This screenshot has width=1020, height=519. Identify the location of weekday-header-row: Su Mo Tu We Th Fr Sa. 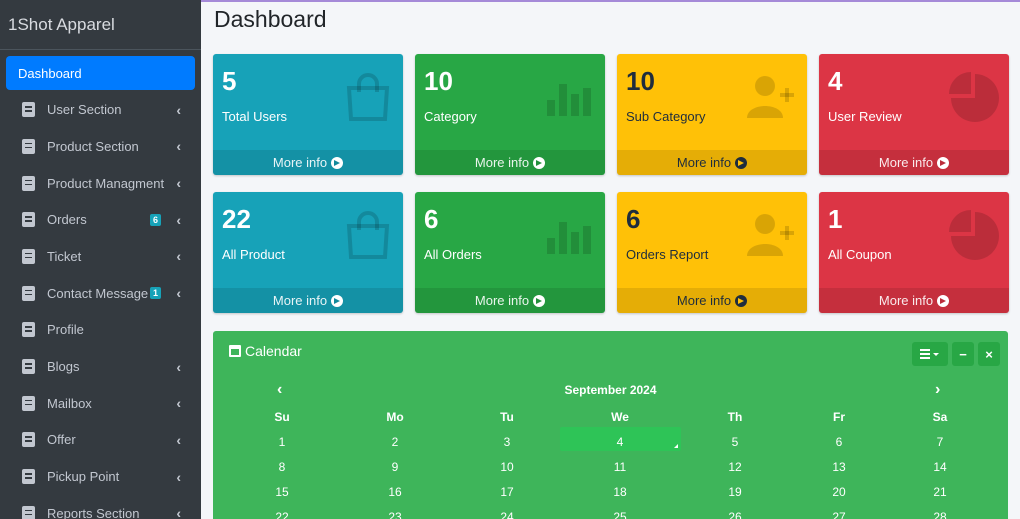
(610, 419).